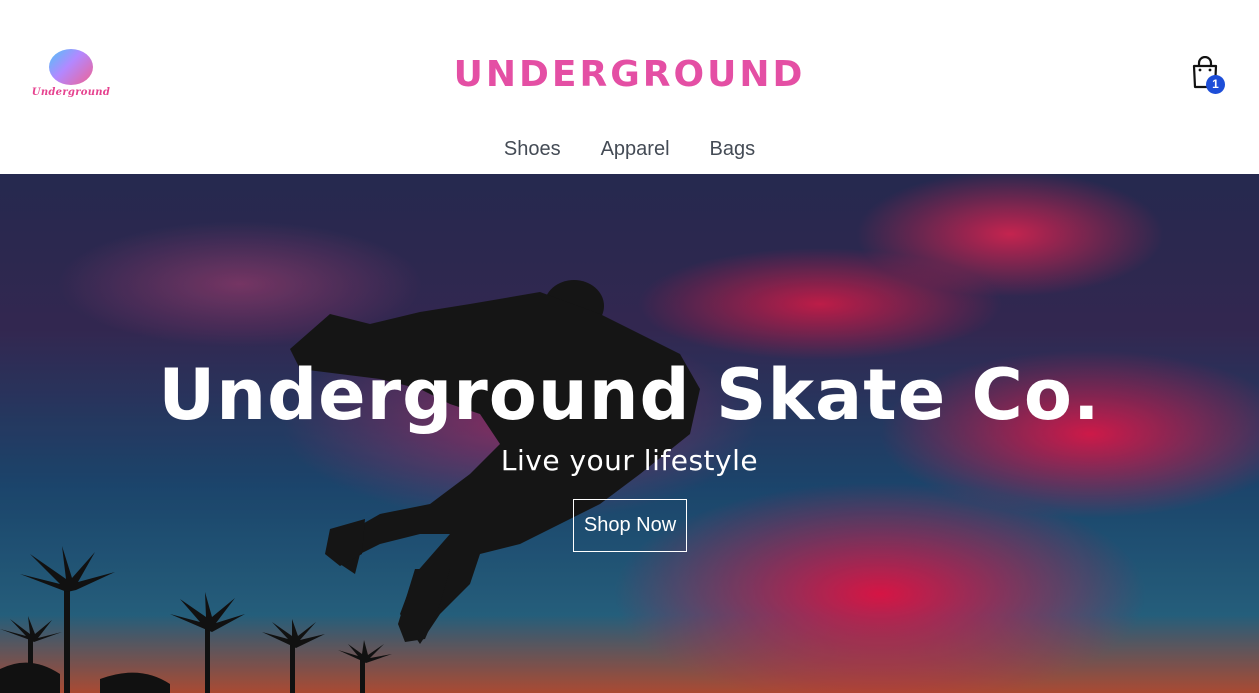  I want to click on cart-button: 1, so click(1210, 76).